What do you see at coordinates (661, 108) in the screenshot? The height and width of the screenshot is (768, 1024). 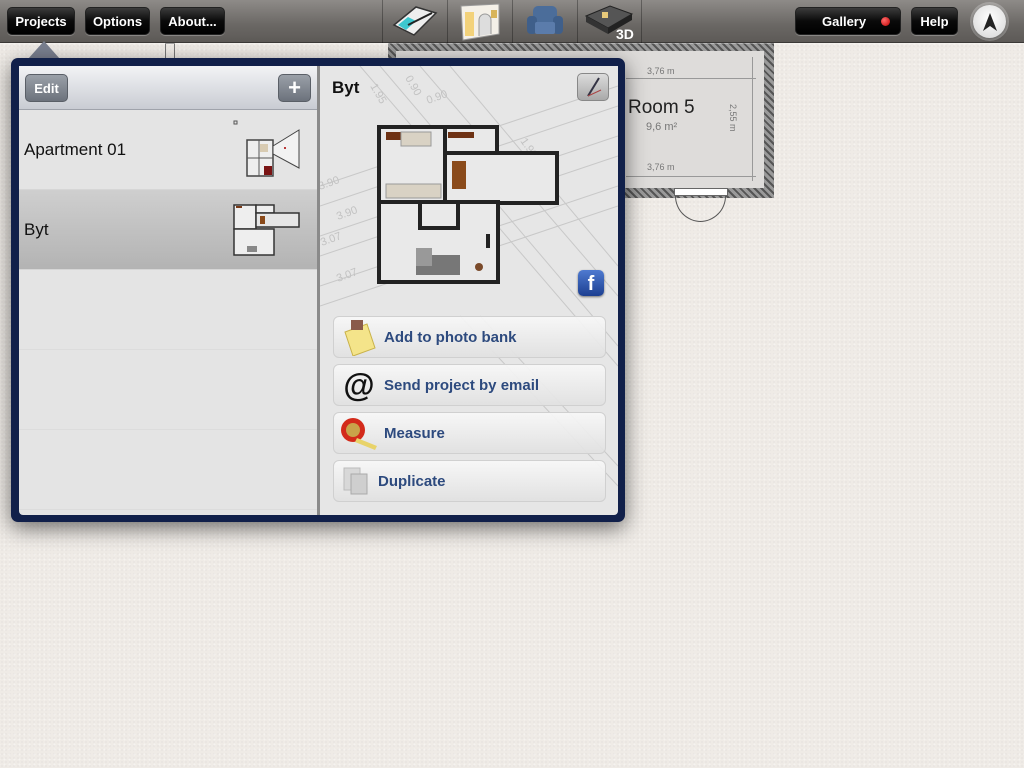 I see `room-name: Room 5` at bounding box center [661, 108].